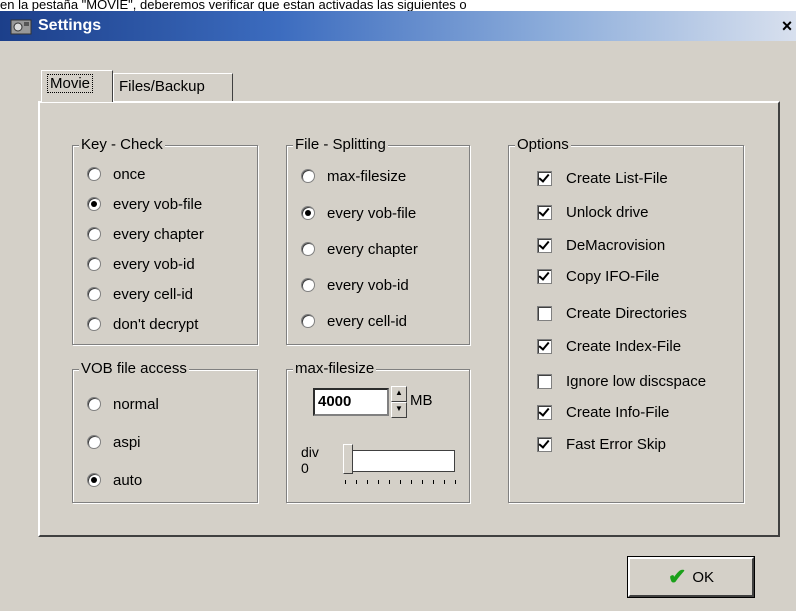 This screenshot has height=611, width=796. Describe the element at coordinates (677, 576) in the screenshot. I see `checkmark-icon: ✔` at that location.